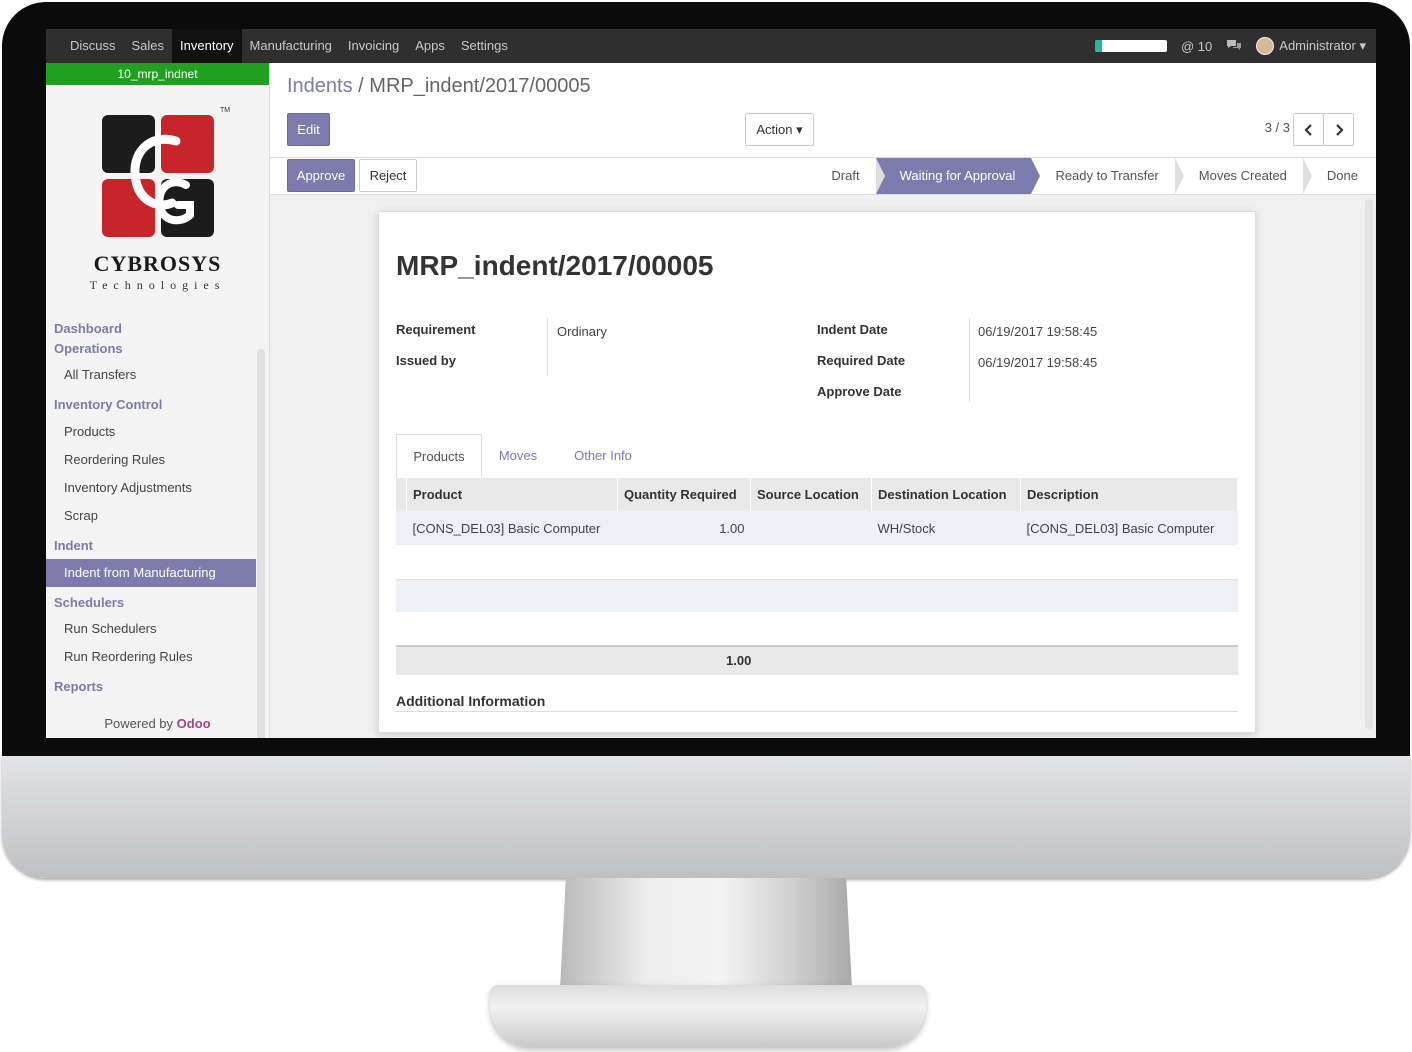 Image resolution: width=1412 pixels, height=1052 pixels. I want to click on cell-source-location, so click(811, 528).